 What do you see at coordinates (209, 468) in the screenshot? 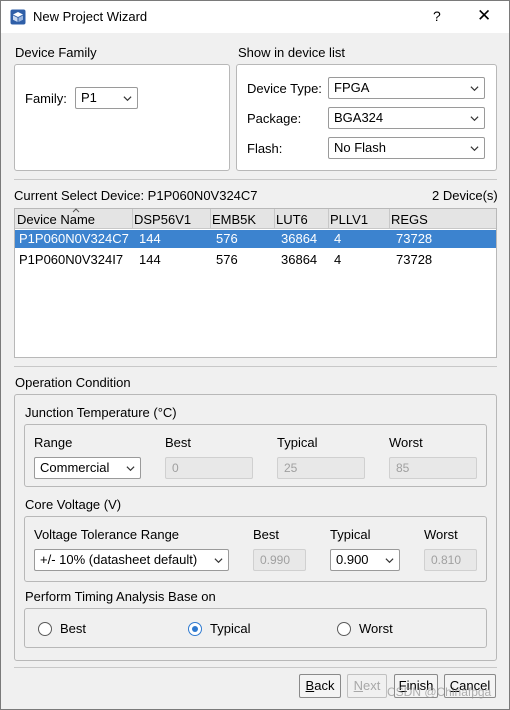
I see `best-temp-field: 0` at bounding box center [209, 468].